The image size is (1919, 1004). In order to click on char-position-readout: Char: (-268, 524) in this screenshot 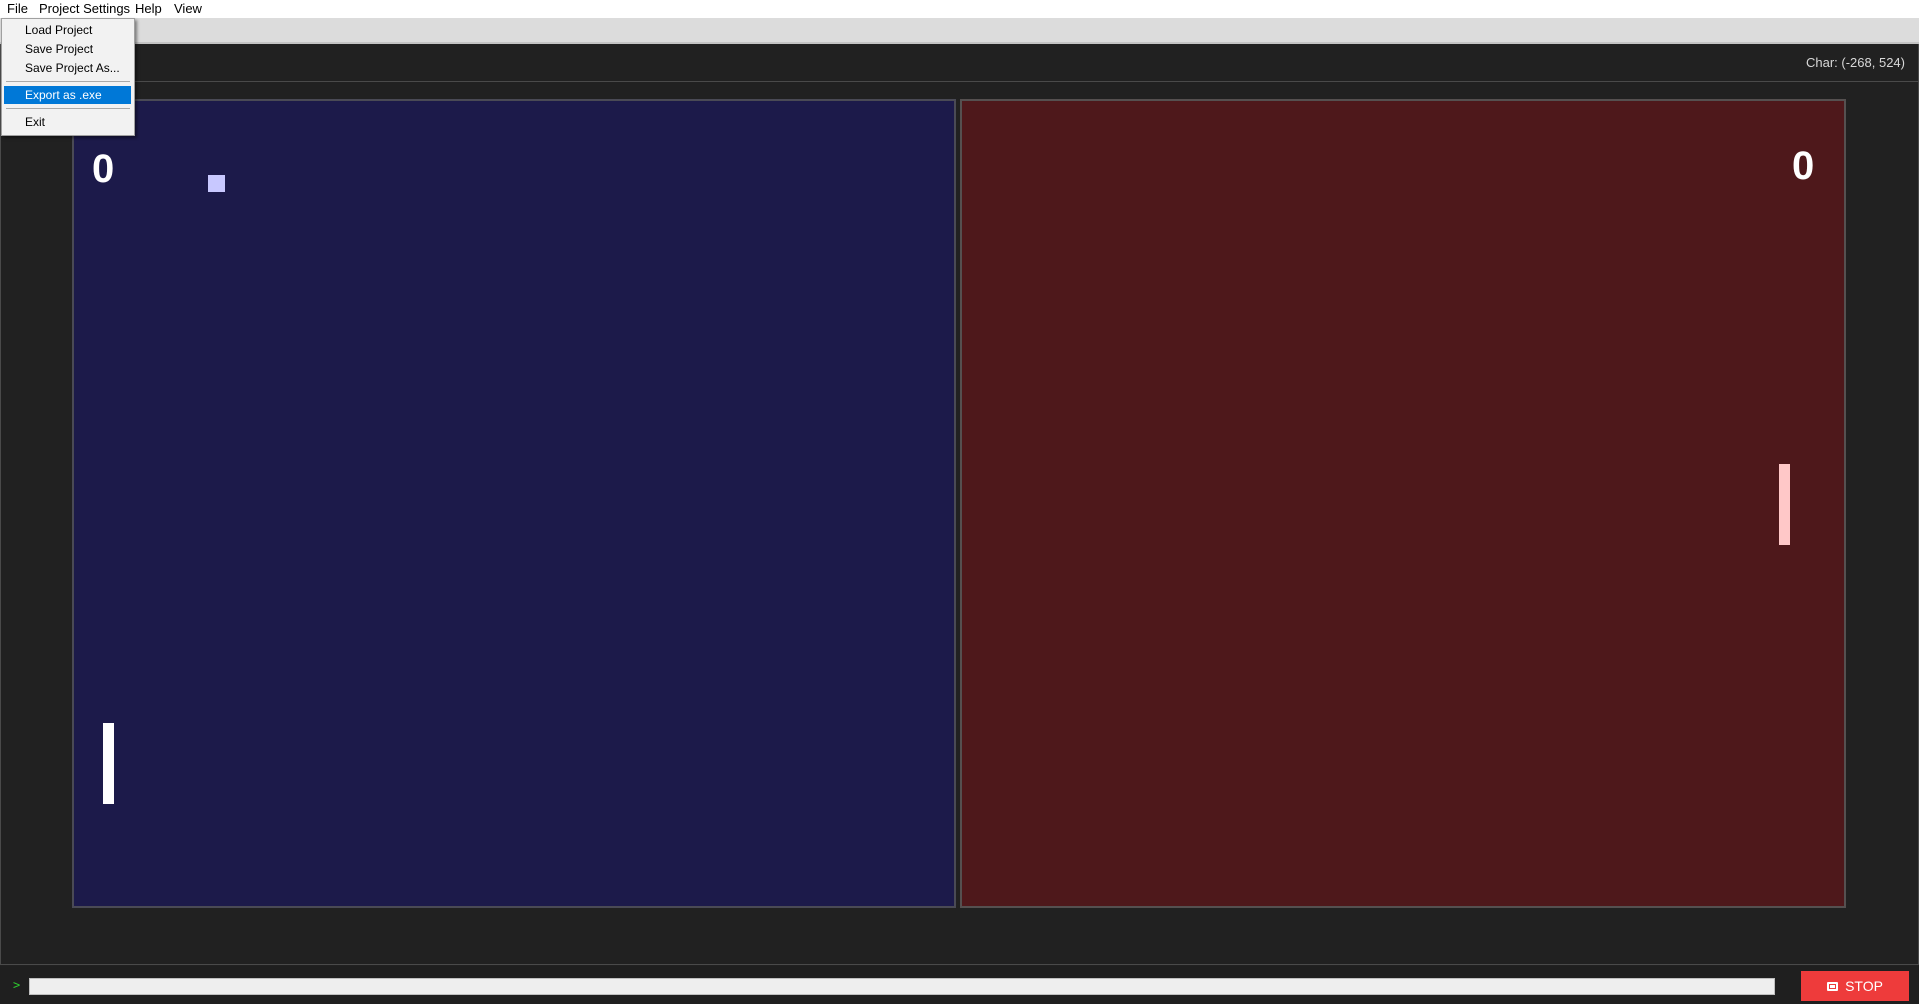, I will do `click(1855, 62)`.